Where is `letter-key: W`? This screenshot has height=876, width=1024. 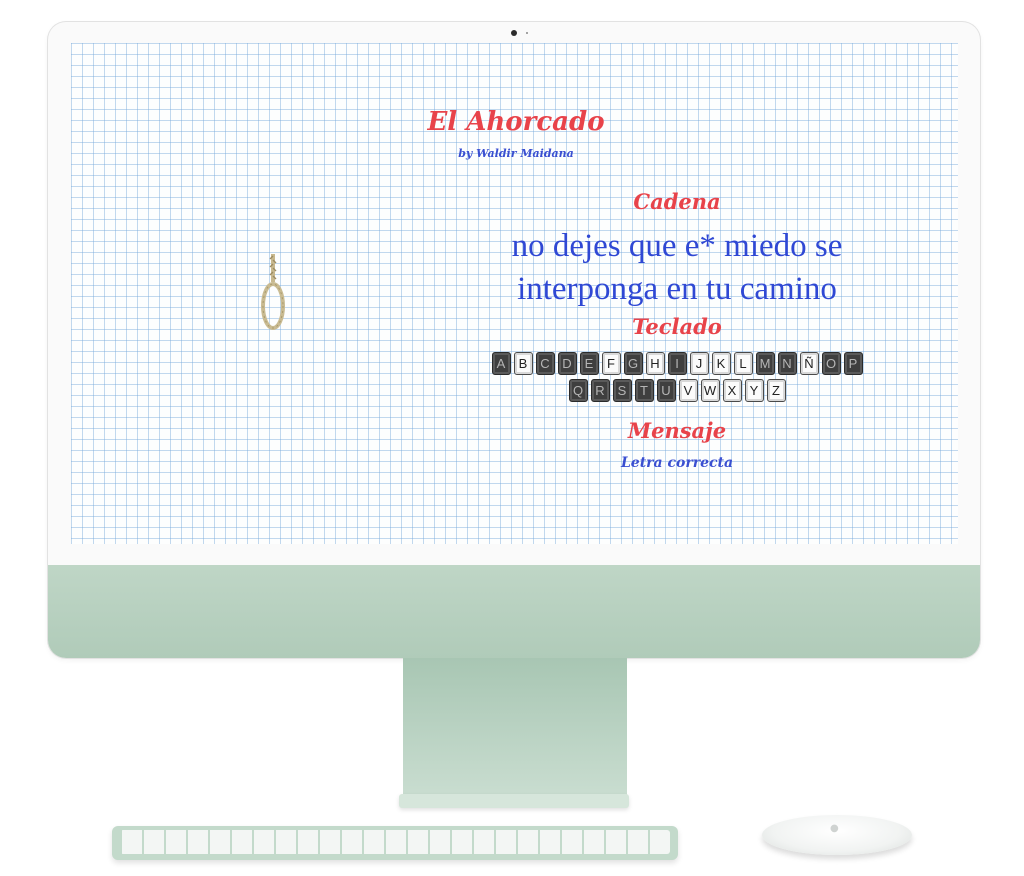 letter-key: W is located at coordinates (710, 390).